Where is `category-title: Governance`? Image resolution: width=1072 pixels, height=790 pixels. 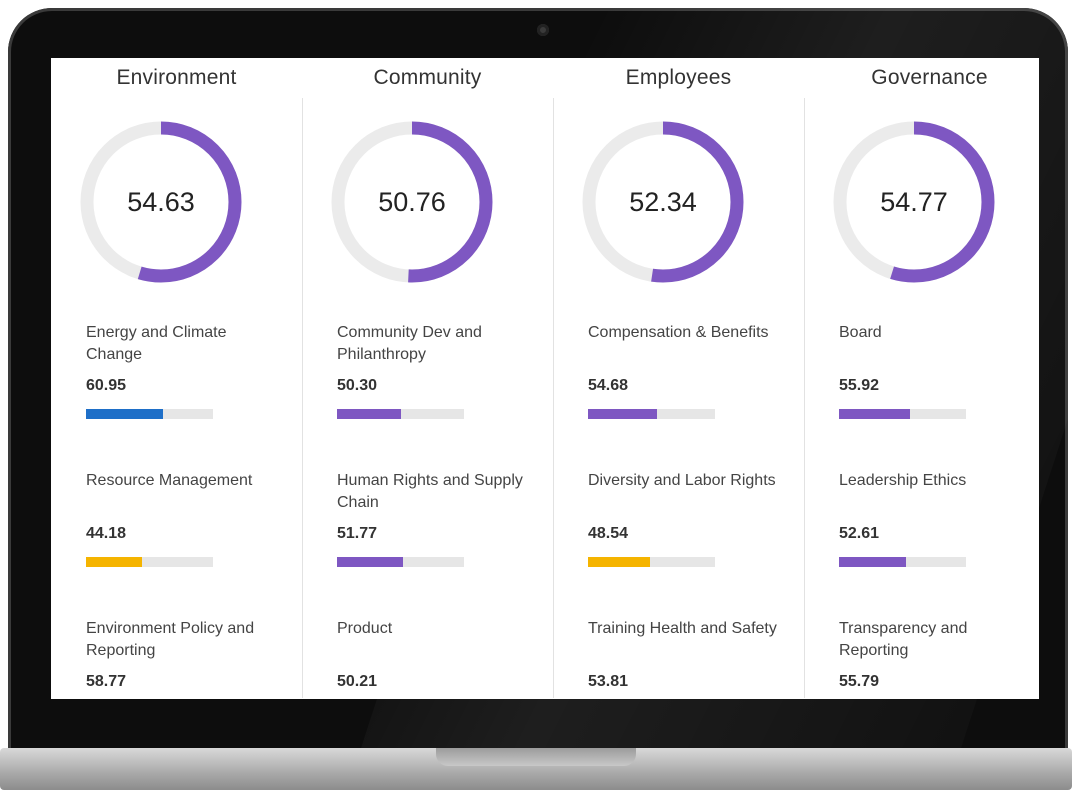 category-title: Governance is located at coordinates (929, 77).